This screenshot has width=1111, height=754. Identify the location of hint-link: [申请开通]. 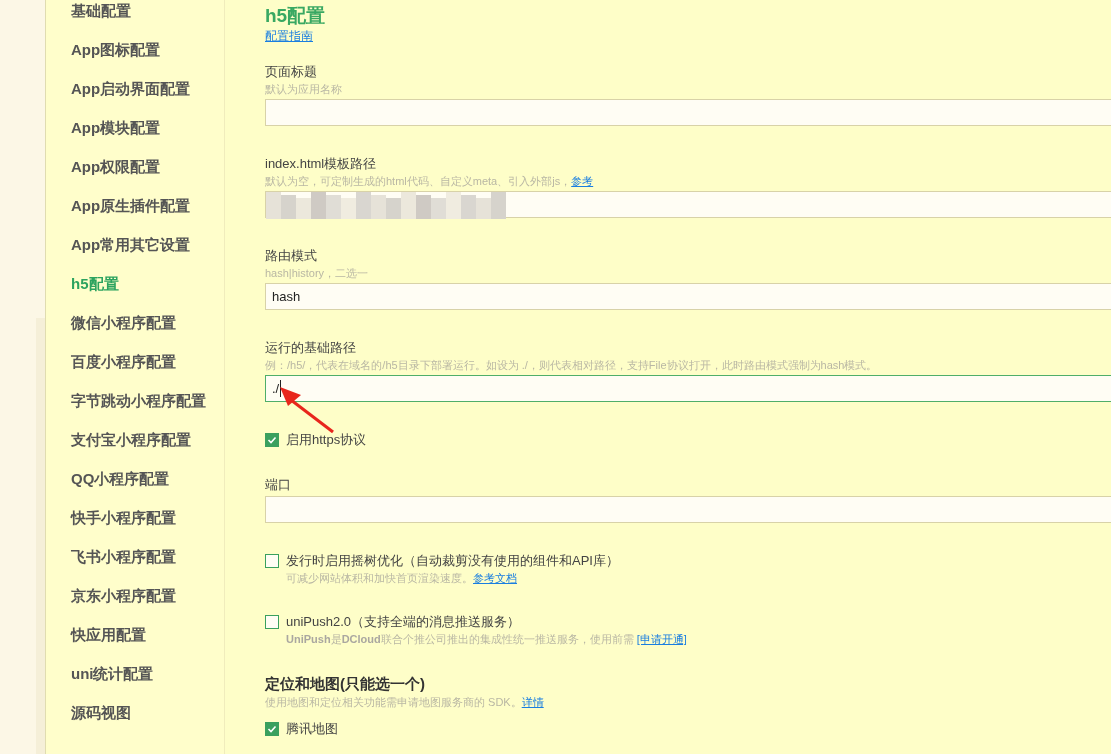
(661, 639).